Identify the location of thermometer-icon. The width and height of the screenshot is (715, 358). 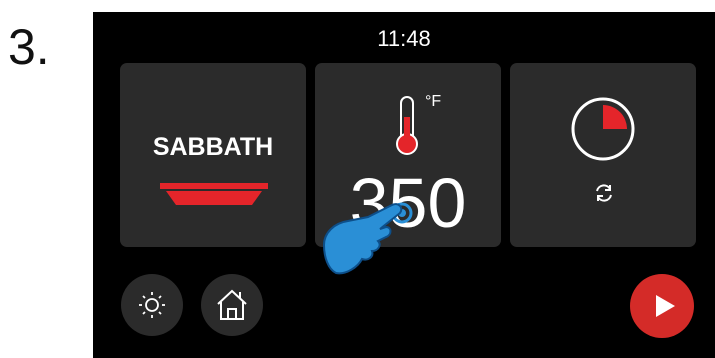
(407, 125).